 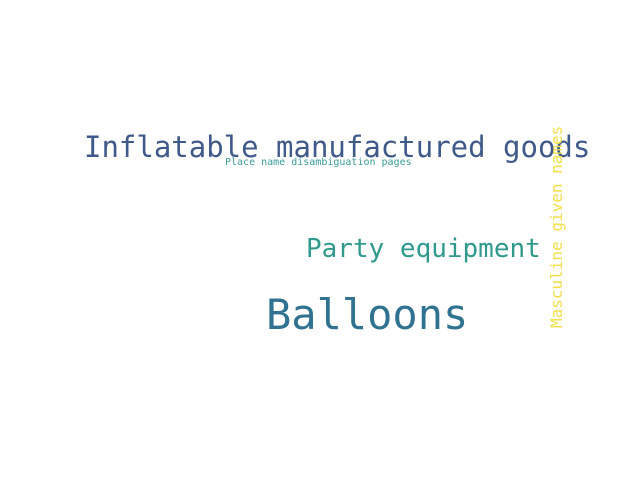 I want to click on word-place-name-disambiguation-pages: Place name disambiguation pages, so click(x=318, y=162).